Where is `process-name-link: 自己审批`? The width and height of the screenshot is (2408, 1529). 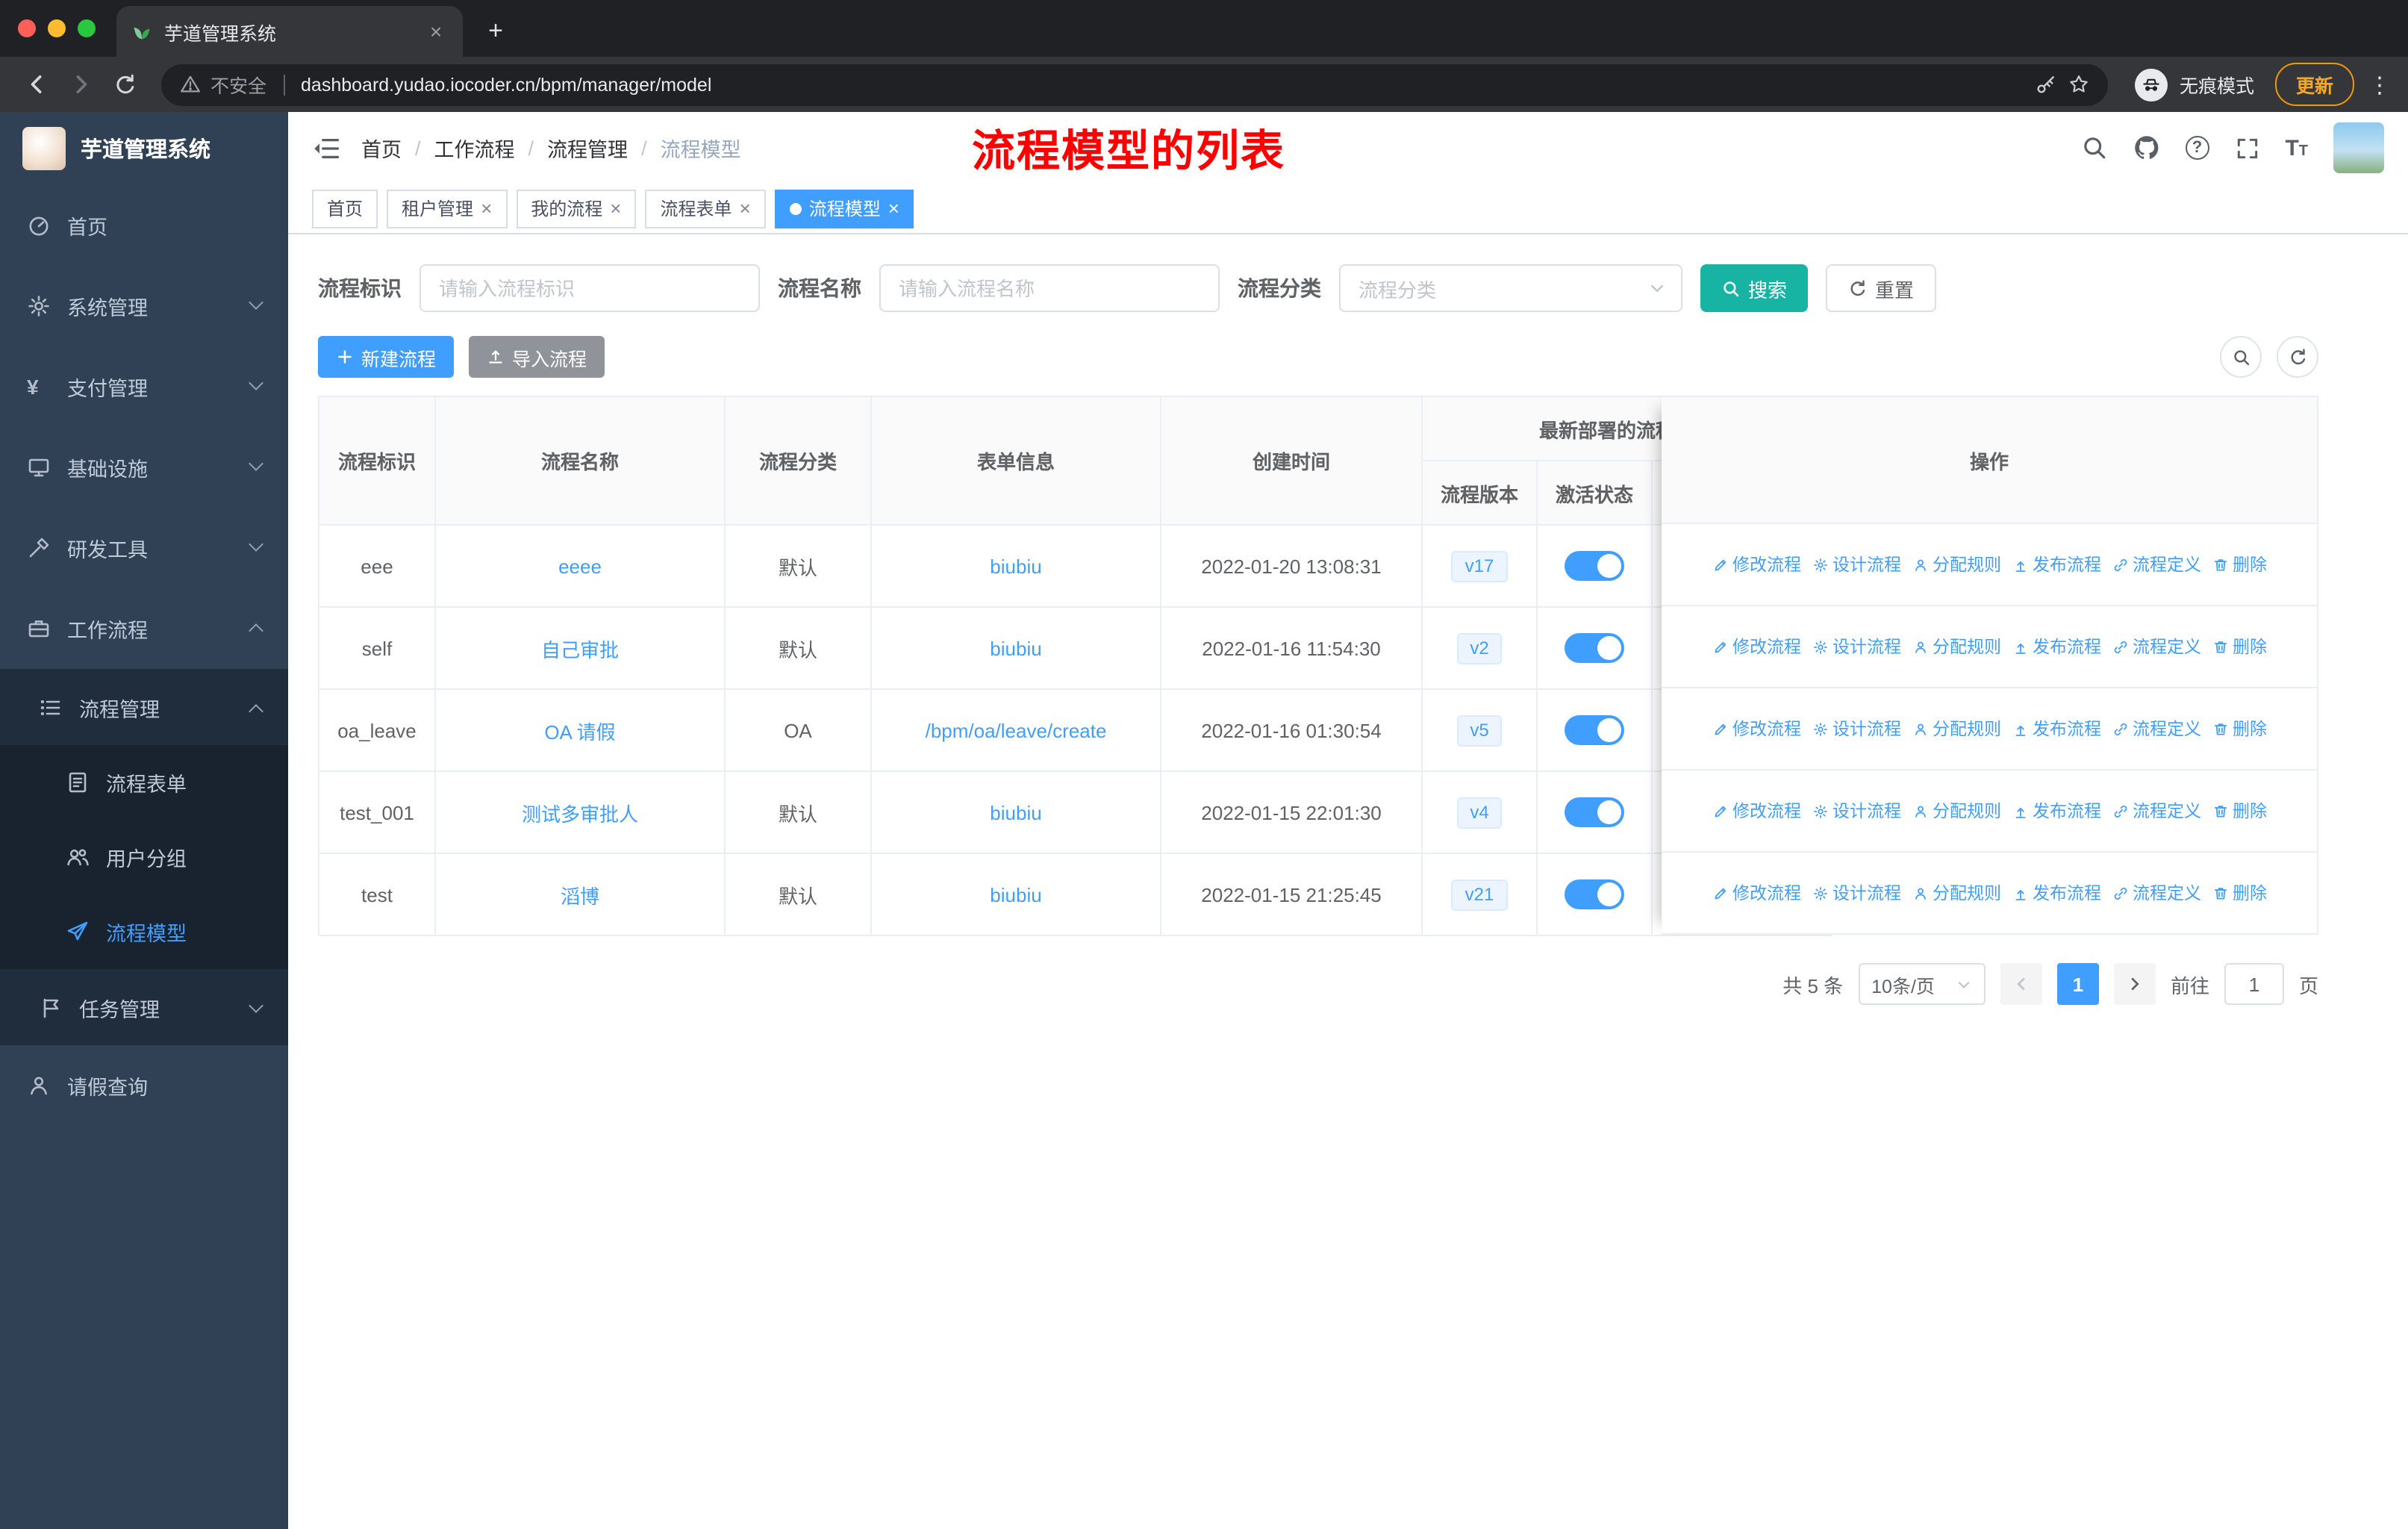
process-name-link: 自己审批 is located at coordinates (580, 648).